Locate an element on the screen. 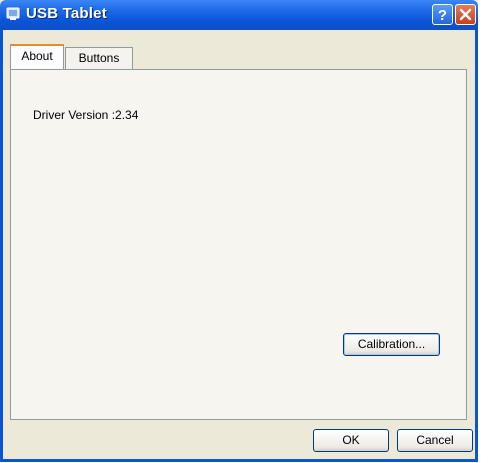 The image size is (488, 463). close-button is located at coordinates (465, 14).